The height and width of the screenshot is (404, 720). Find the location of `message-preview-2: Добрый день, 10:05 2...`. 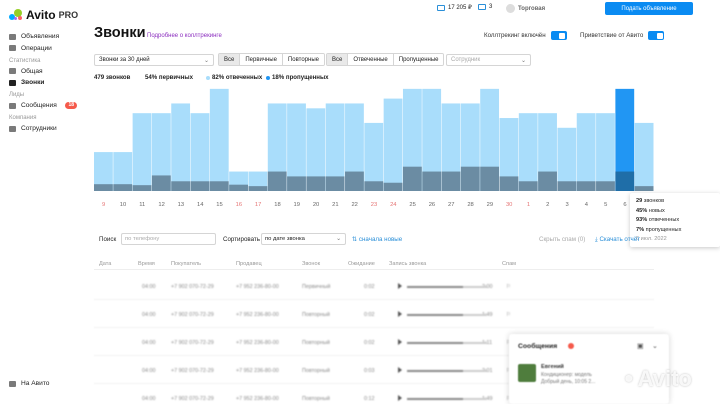

message-preview-2: Добрый день, 10:05 2... is located at coordinates (568, 382).